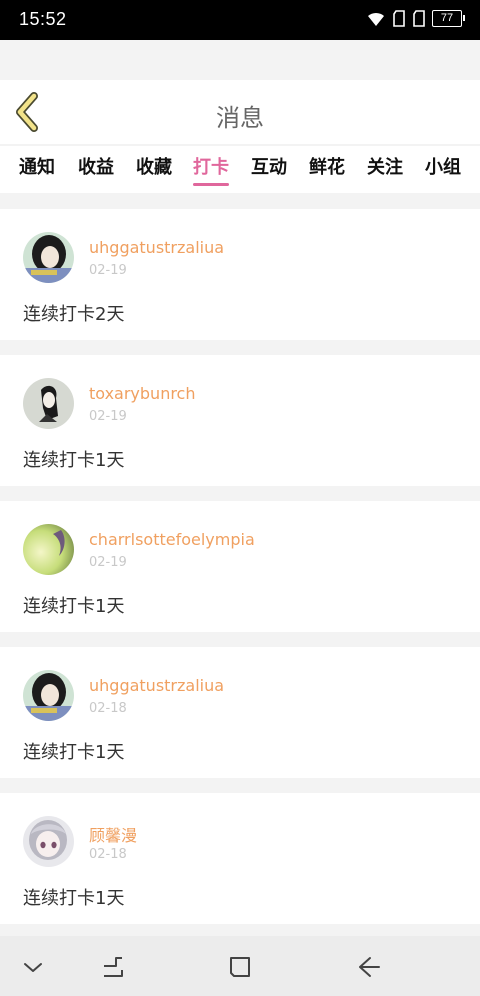 Image resolution: width=480 pixels, height=996 pixels. Describe the element at coordinates (240, 20) in the screenshot. I see `status-bar: 15:52 77` at that location.